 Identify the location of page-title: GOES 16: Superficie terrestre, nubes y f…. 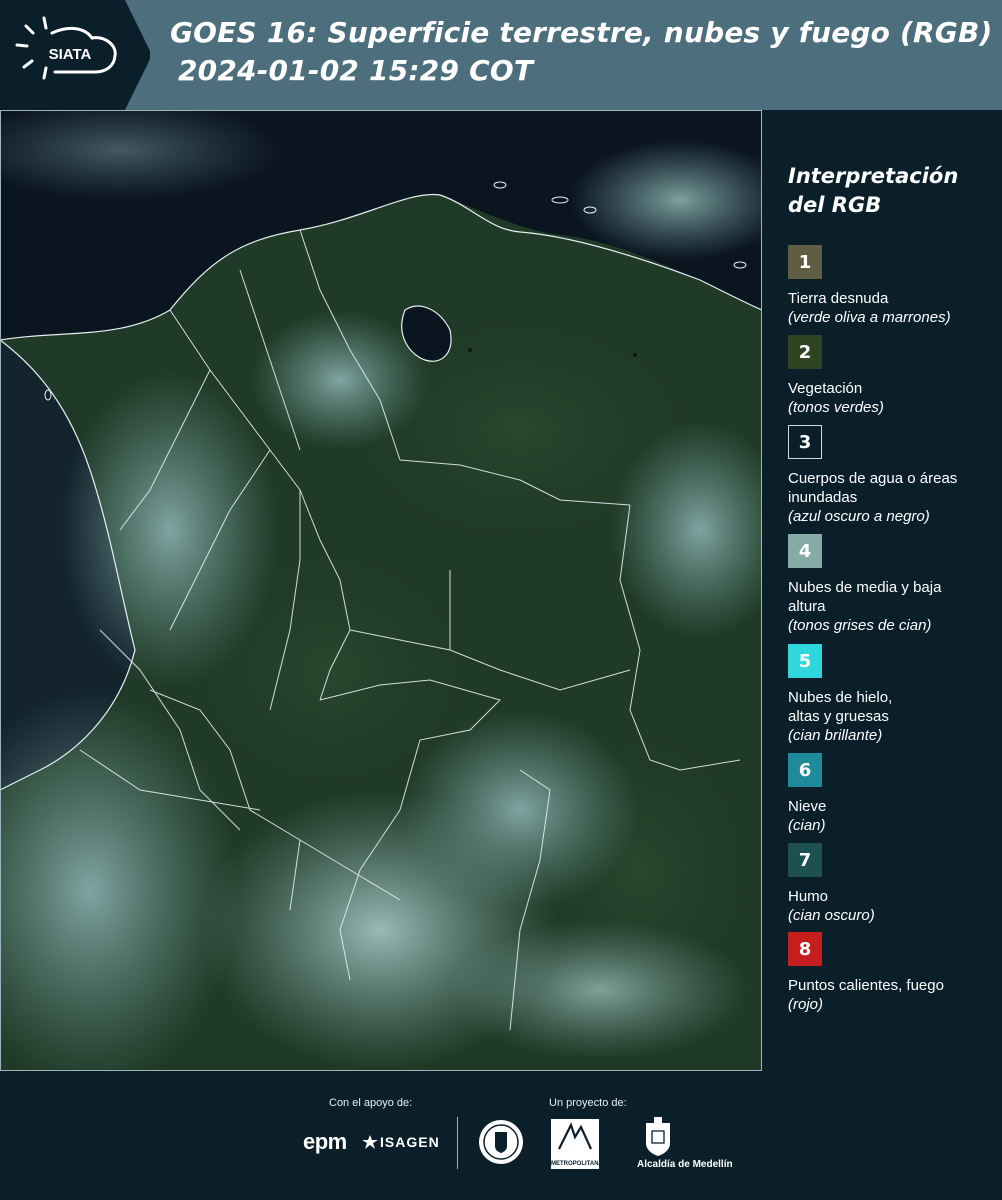
(581, 32).